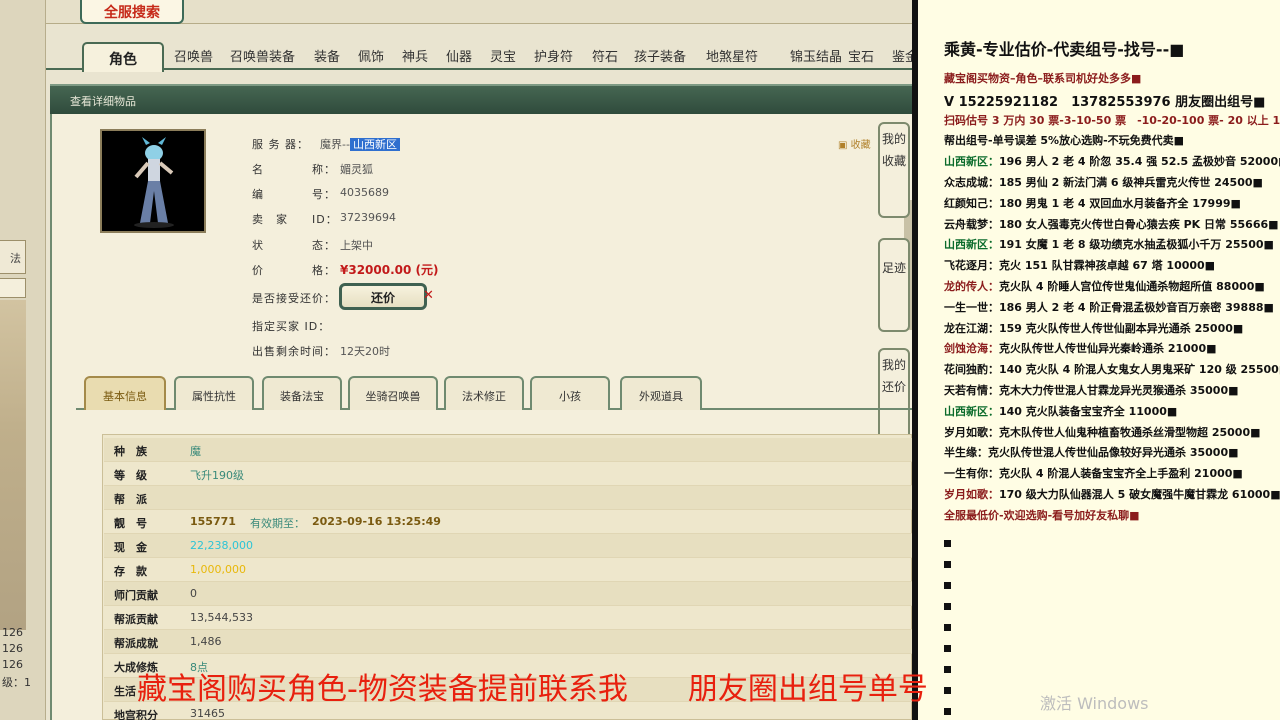 The image size is (1280, 720). Describe the element at coordinates (1109, 307) in the screenshot. I see `listing-line: 一生一世：186 男人 2 老 4 阶正骨混孟极妙音百万亲密 39888■` at that location.